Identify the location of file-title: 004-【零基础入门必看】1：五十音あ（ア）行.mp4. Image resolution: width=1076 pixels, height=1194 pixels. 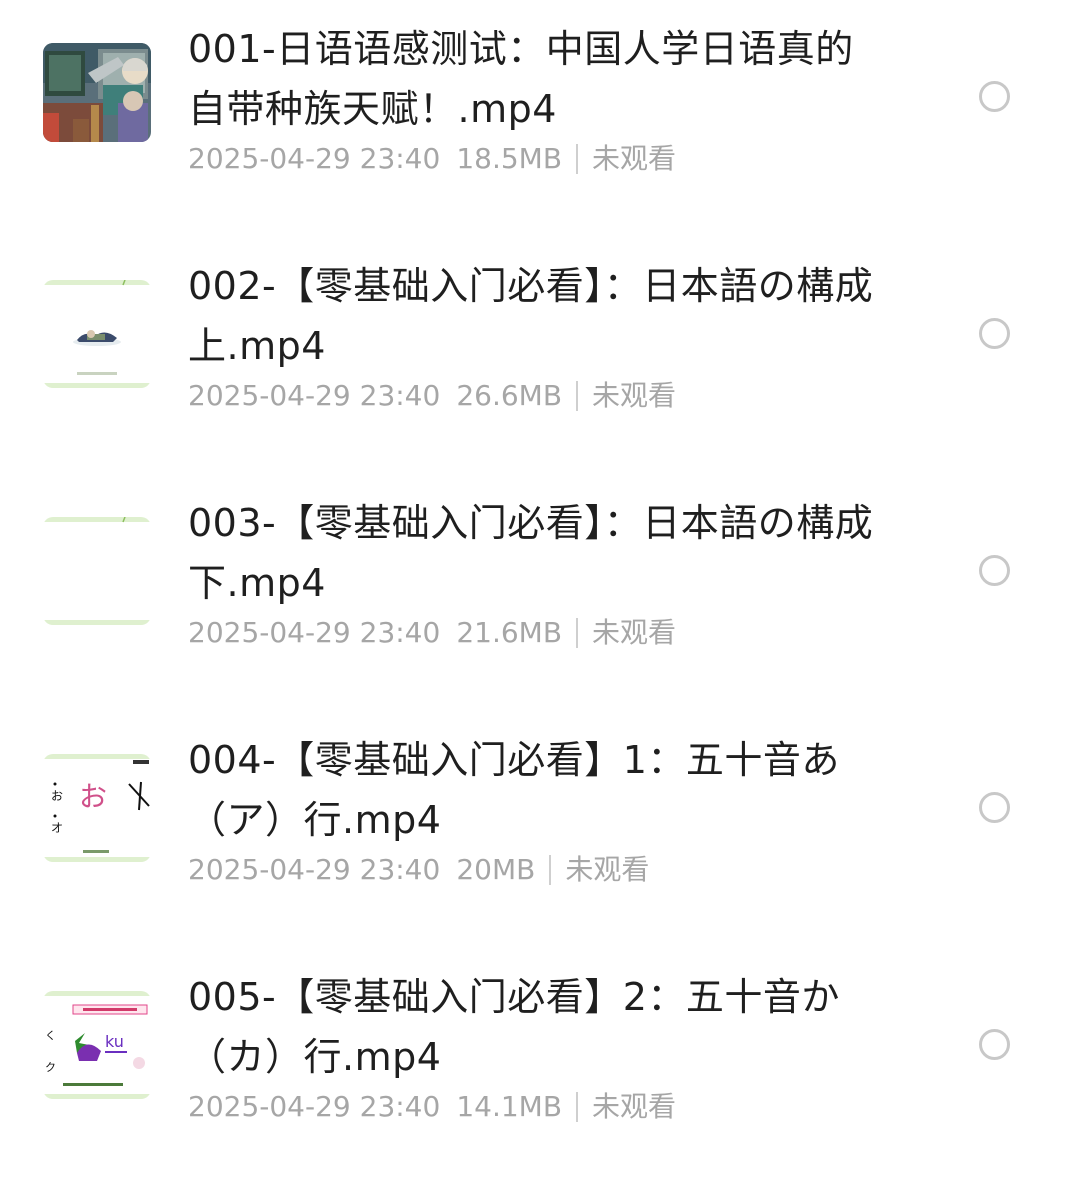
(533, 790).